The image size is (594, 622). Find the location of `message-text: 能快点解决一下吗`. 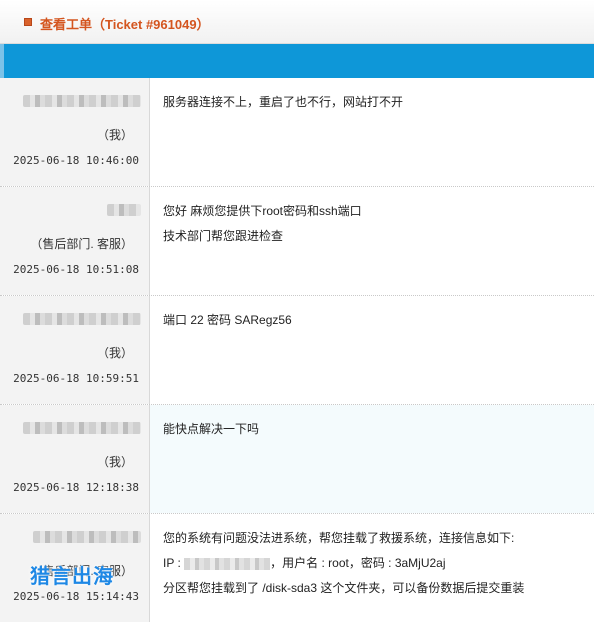

message-text: 能快点解决一下吗 is located at coordinates (211, 429).